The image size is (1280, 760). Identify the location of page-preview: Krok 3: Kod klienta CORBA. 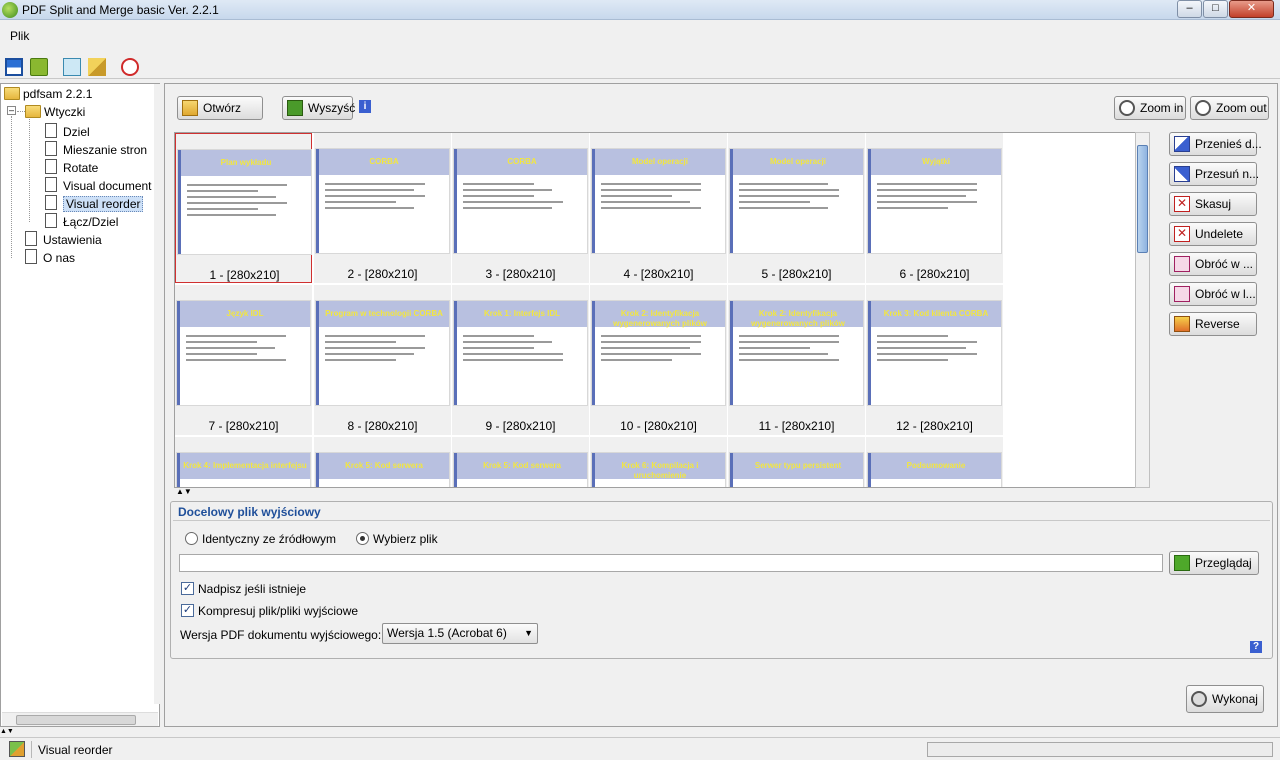
(934, 353).